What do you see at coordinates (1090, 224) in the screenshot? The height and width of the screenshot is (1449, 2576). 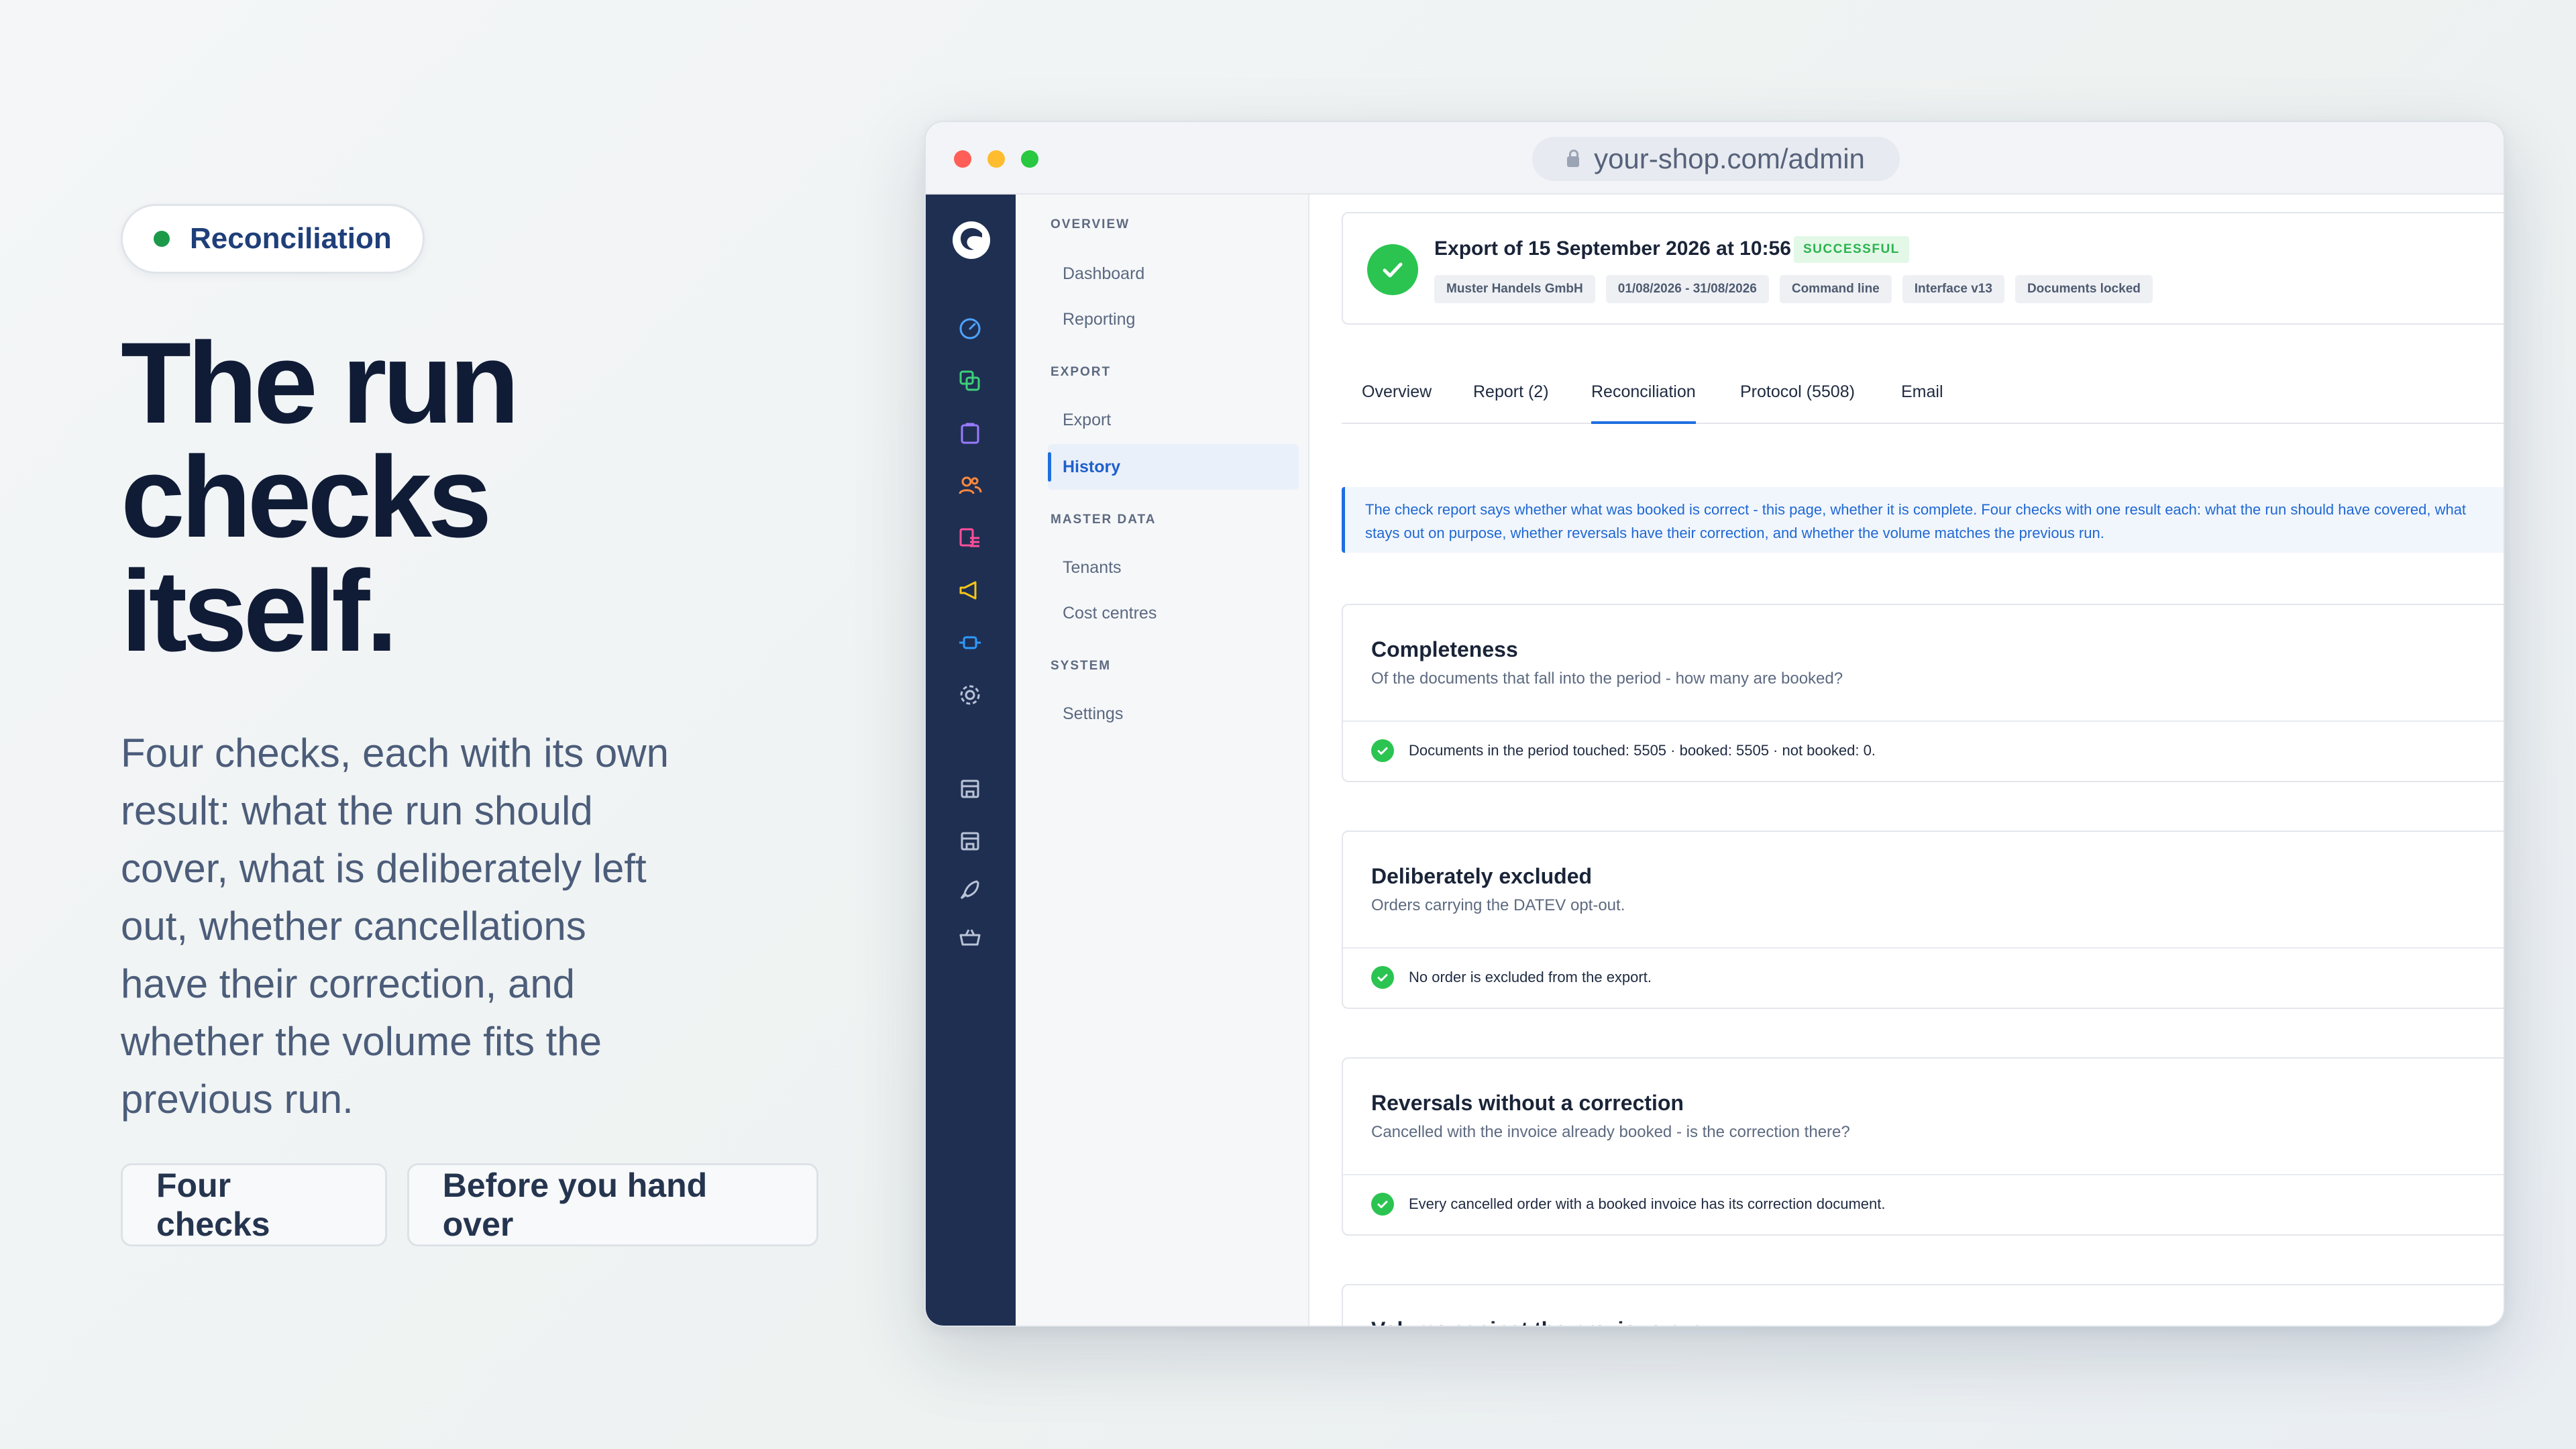 I see `nav-section-overview: OVERVIEW` at bounding box center [1090, 224].